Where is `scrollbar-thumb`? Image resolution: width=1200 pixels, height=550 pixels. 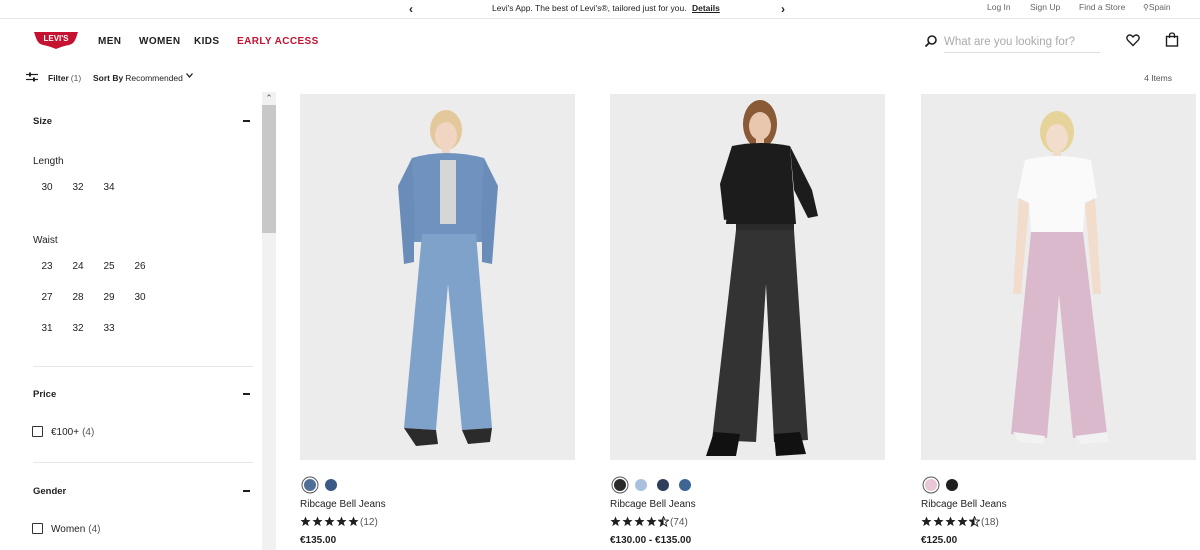
scrollbar-thumb is located at coordinates (269, 169).